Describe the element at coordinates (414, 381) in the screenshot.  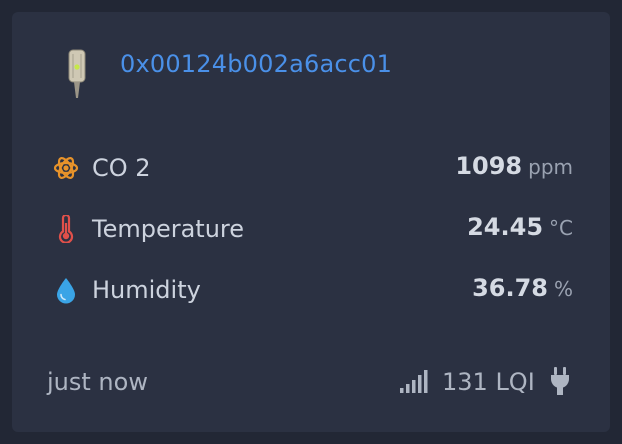
I see `signal-strength-icon` at that location.